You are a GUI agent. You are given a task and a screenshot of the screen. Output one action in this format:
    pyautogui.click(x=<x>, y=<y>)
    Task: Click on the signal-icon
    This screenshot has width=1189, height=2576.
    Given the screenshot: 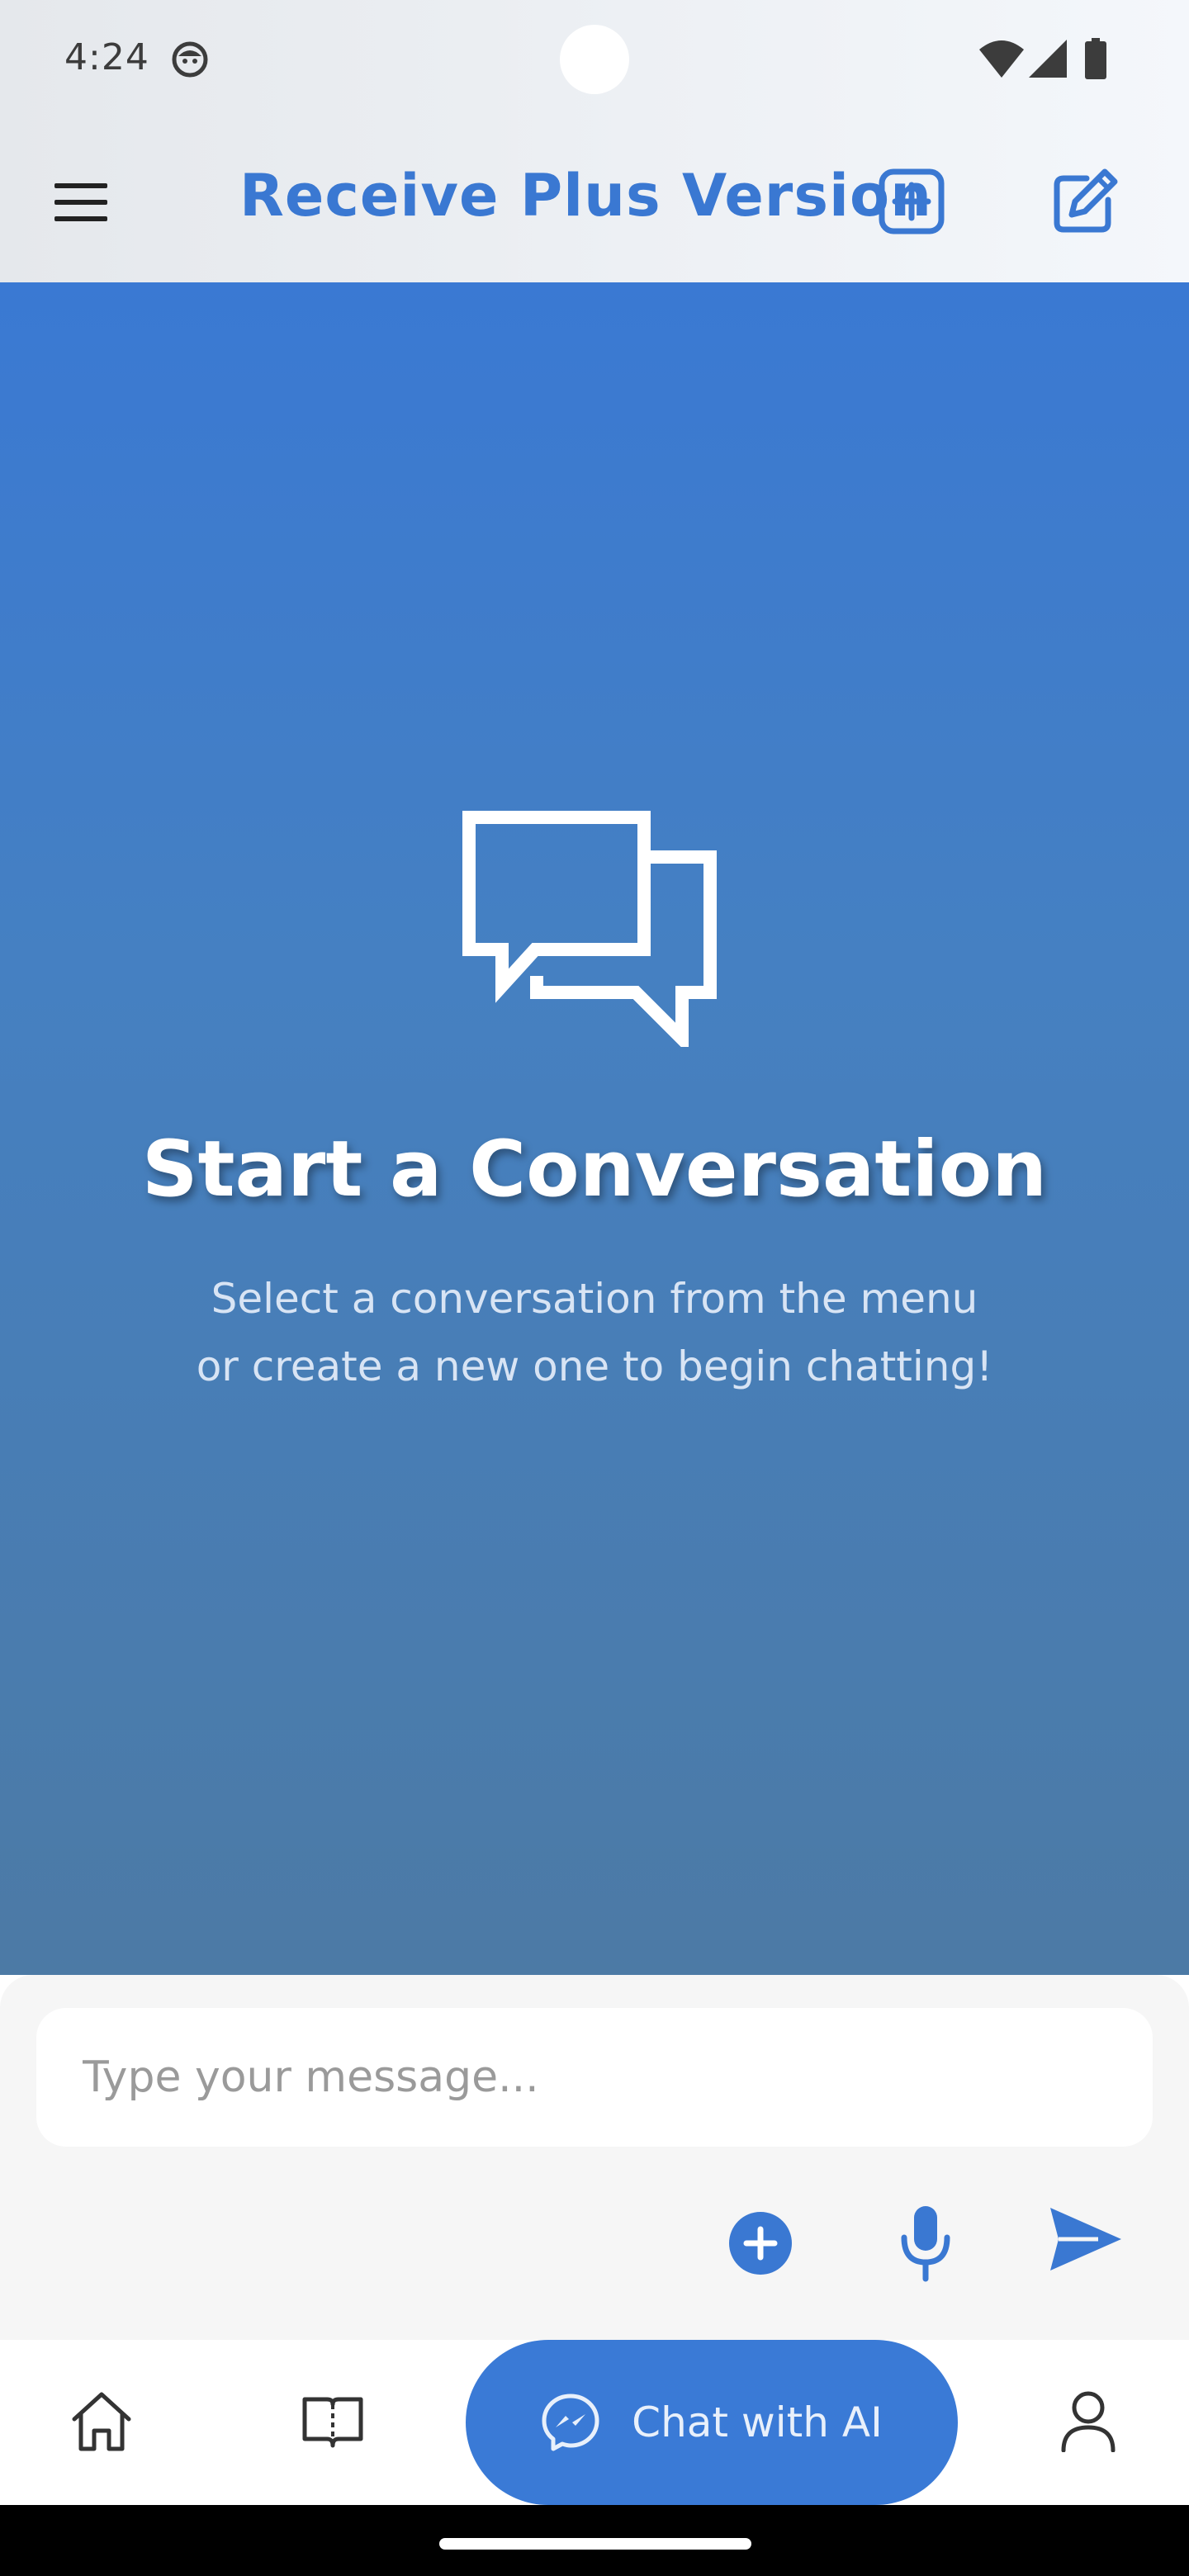 What is the action you would take?
    pyautogui.click(x=1048, y=59)
    